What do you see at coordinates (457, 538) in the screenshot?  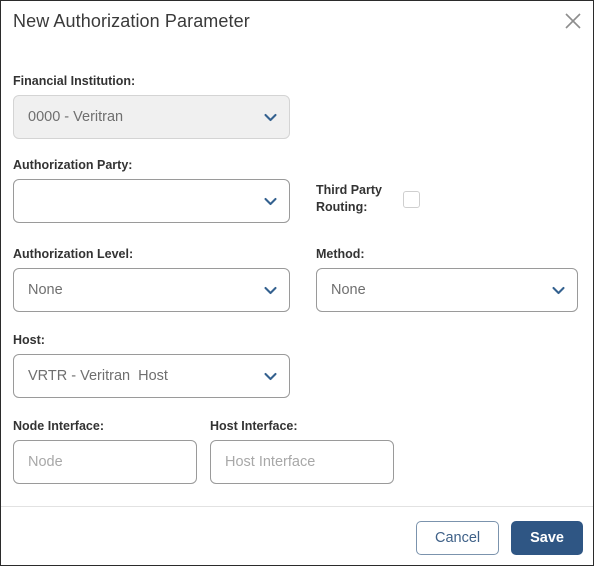 I see `cancel-button: Cancel` at bounding box center [457, 538].